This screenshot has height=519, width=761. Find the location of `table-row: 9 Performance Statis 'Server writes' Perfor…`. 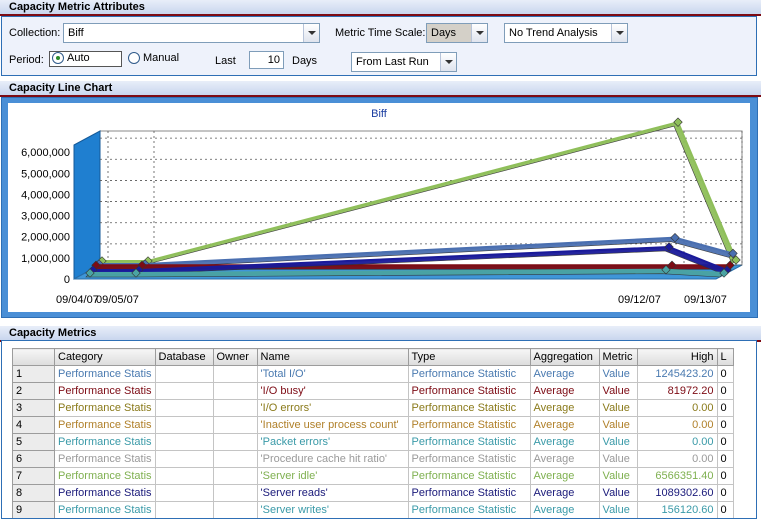

table-row: 9 Performance Statis 'Server writes' Perfor… is located at coordinates (373, 509).